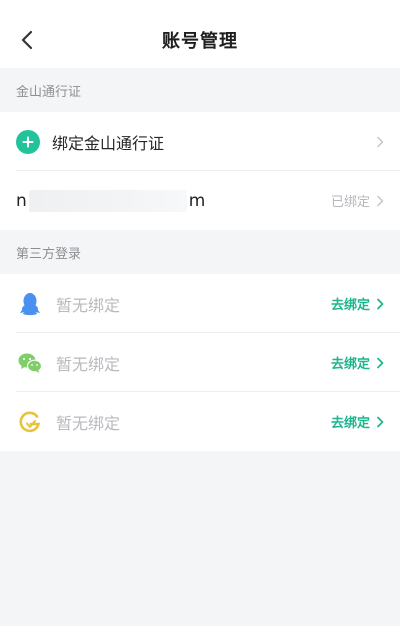 The height and width of the screenshot is (626, 400). What do you see at coordinates (197, 200) in the screenshot?
I see `account-suffix: m` at bounding box center [197, 200].